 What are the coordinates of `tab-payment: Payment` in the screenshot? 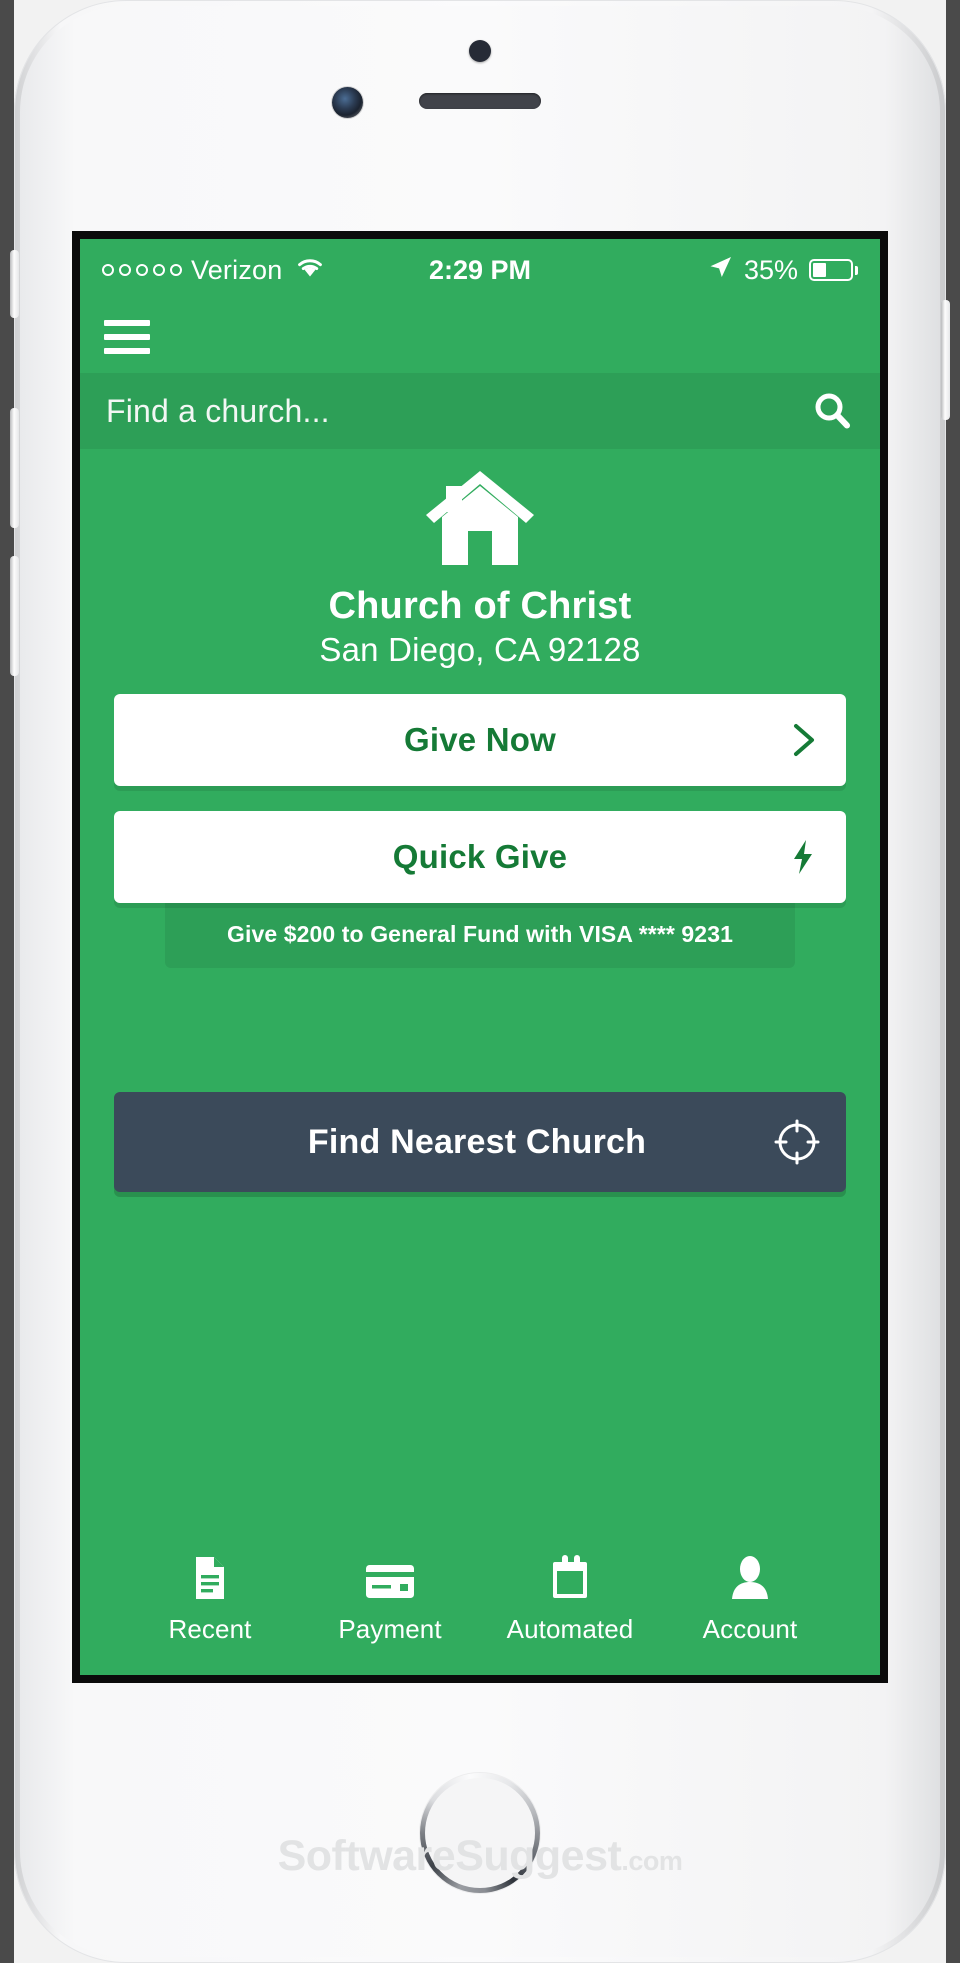 It's located at (390, 1600).